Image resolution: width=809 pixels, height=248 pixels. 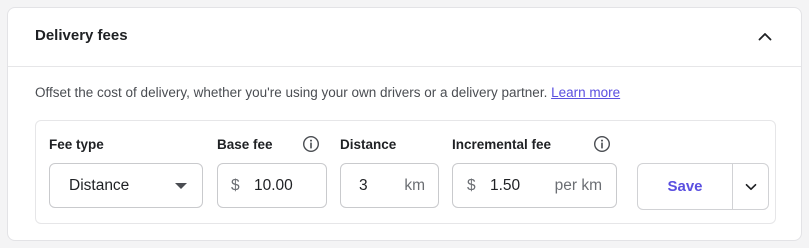 What do you see at coordinates (685, 186) in the screenshot?
I see `save-button: Save` at bounding box center [685, 186].